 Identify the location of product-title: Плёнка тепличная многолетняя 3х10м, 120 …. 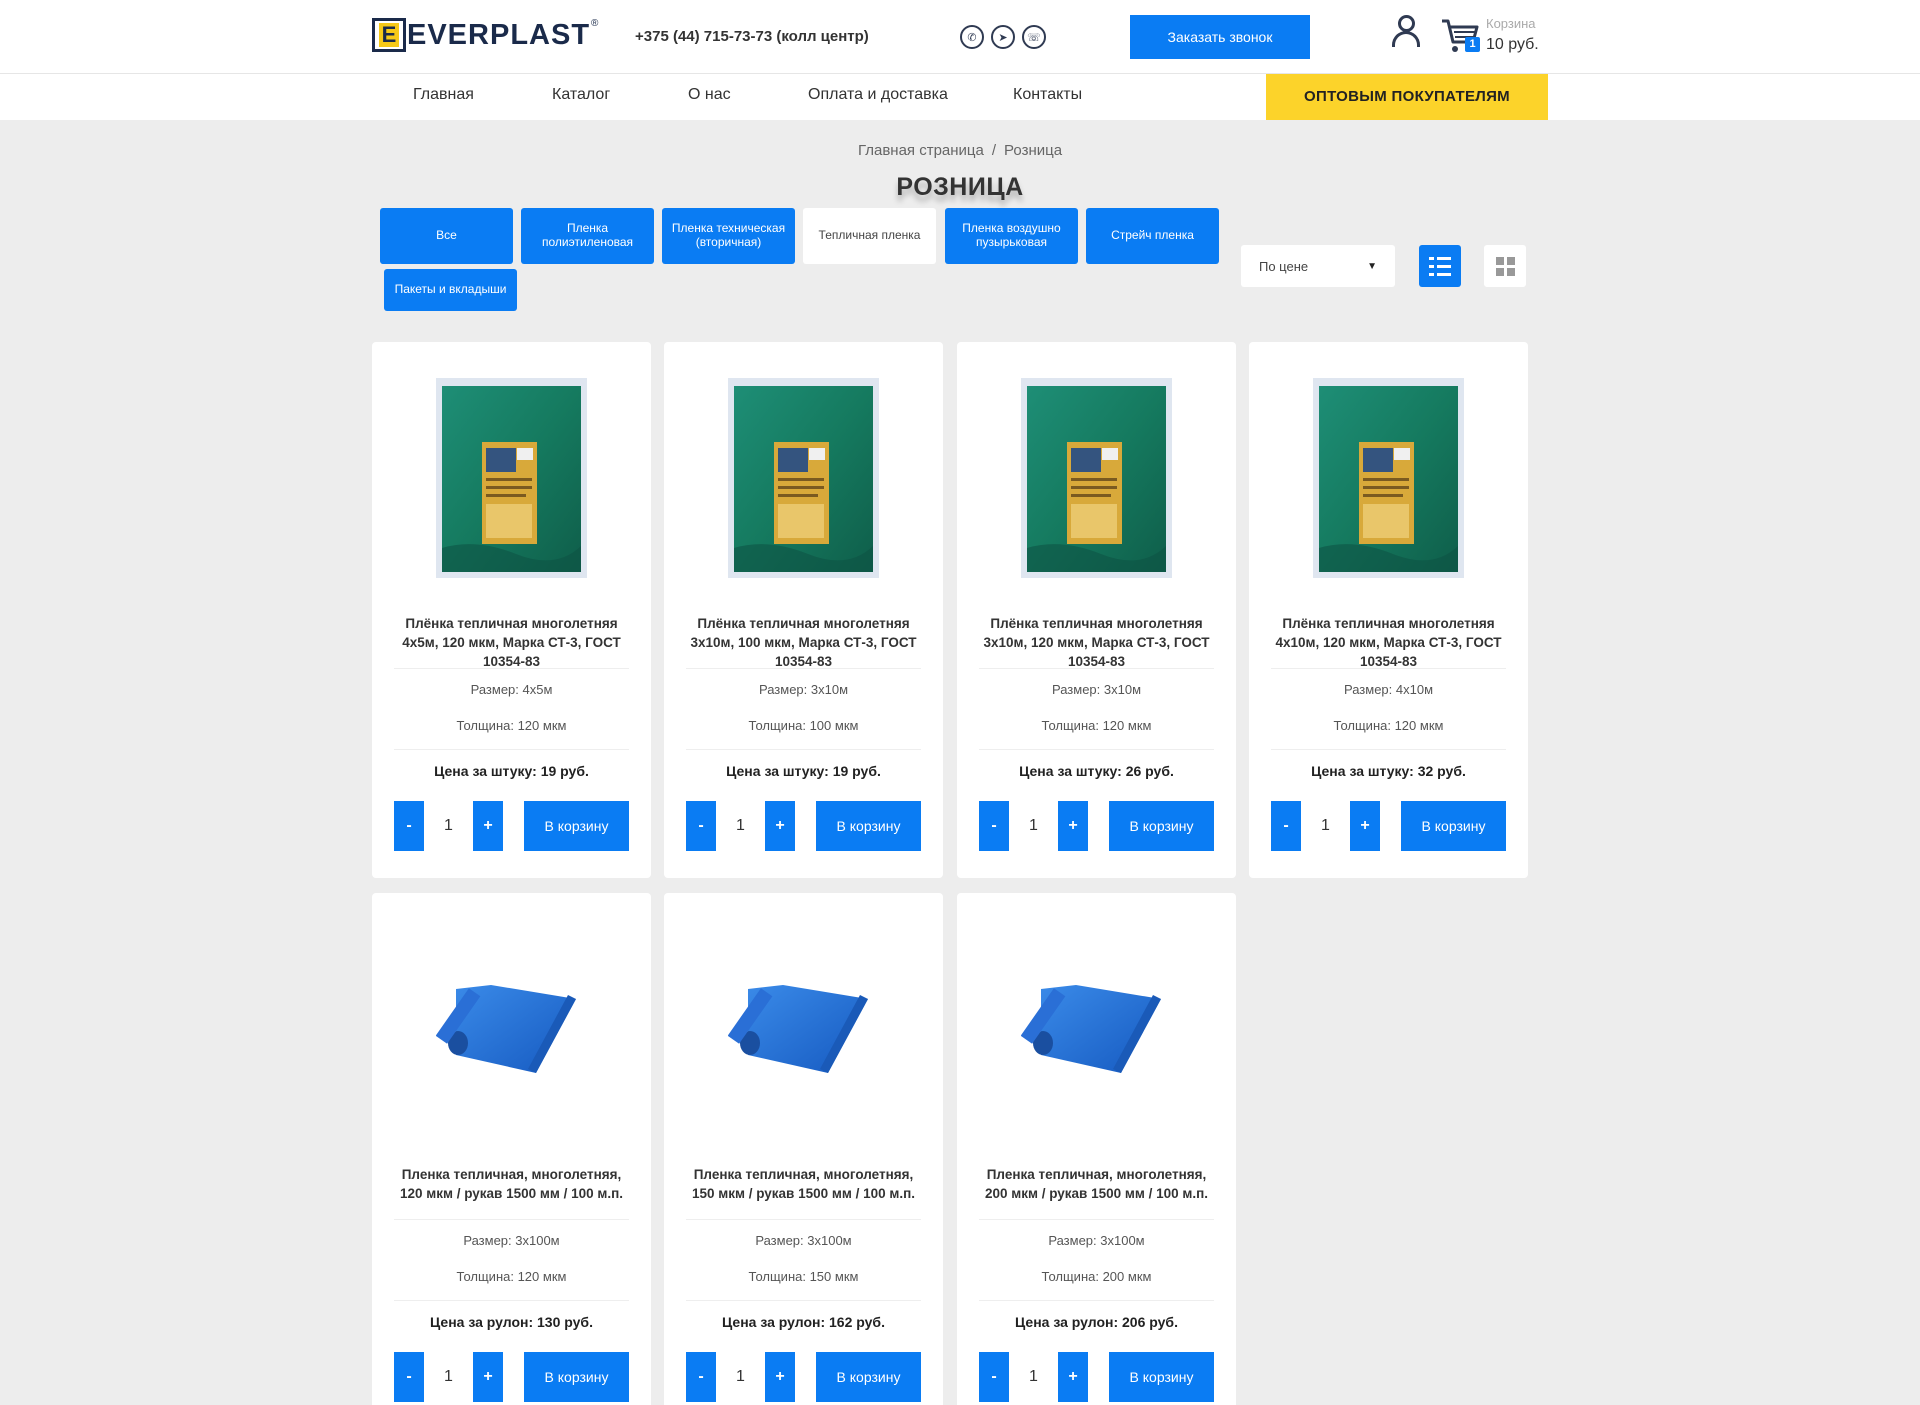
(1096, 641).